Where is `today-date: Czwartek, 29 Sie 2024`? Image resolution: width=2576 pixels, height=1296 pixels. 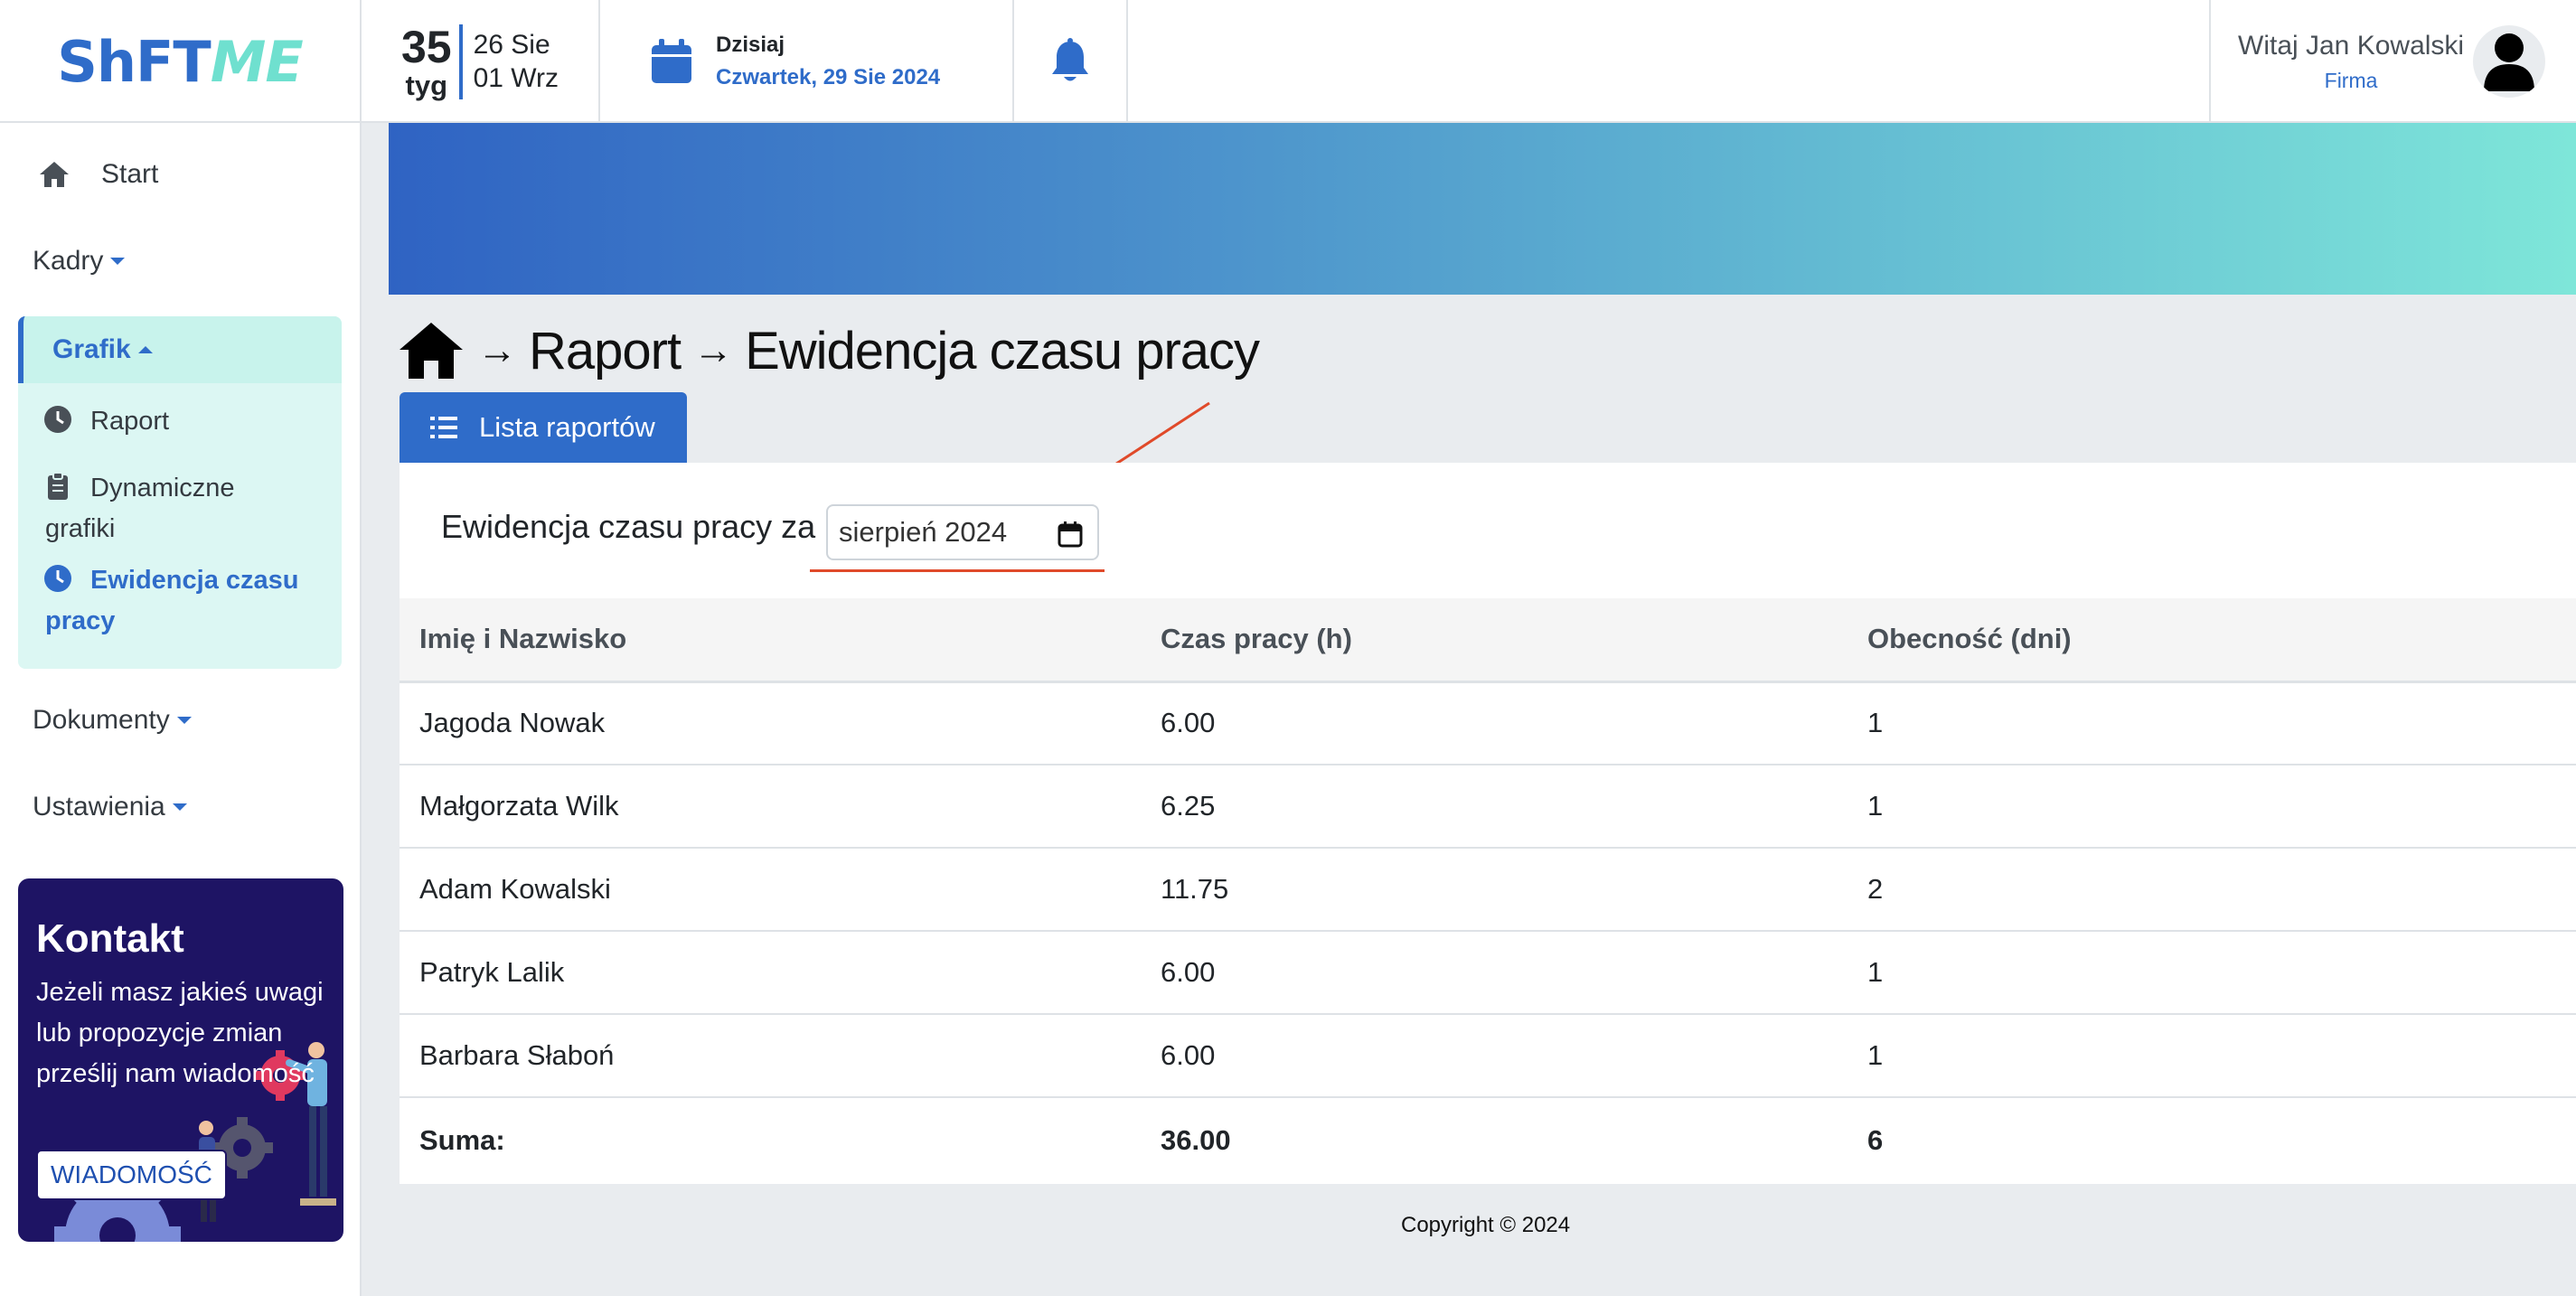
today-date: Czwartek, 29 Sie 2024 is located at coordinates (828, 77).